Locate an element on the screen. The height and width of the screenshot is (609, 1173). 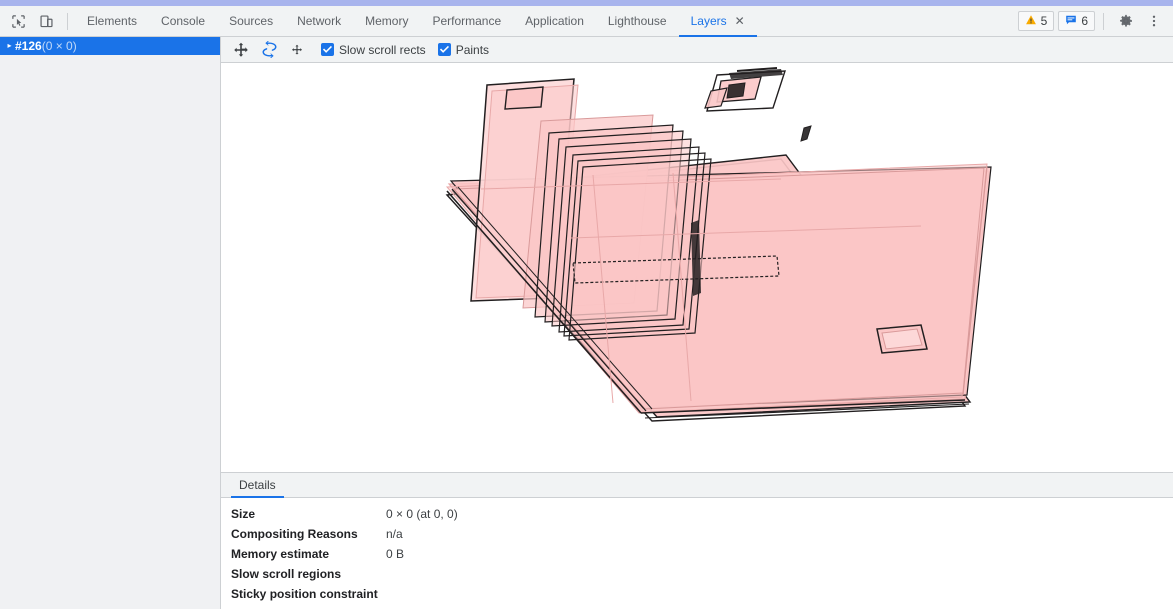
kebab-menu-icon is located at coordinates (1154, 21).